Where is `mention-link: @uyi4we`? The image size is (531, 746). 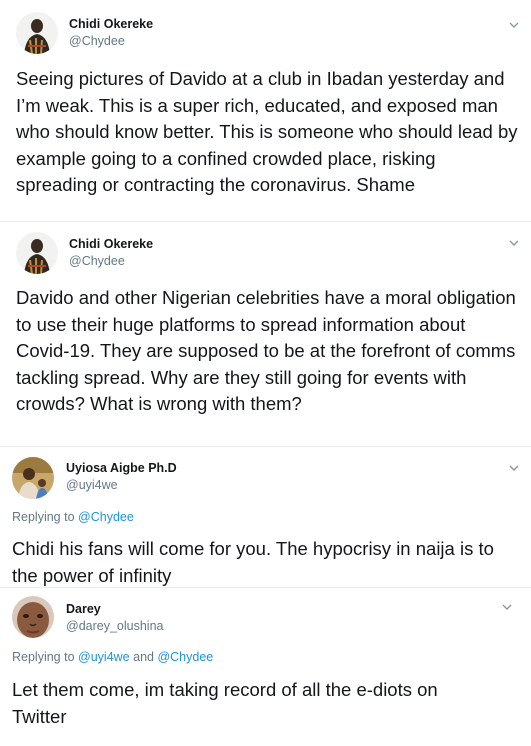 mention-link: @uyi4we is located at coordinates (104, 657).